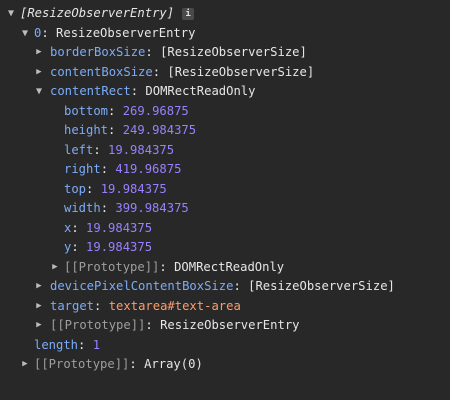  Describe the element at coordinates (225, 34) in the screenshot. I see `entry-row: ▼ 0: ResizeObserverEntry` at that location.